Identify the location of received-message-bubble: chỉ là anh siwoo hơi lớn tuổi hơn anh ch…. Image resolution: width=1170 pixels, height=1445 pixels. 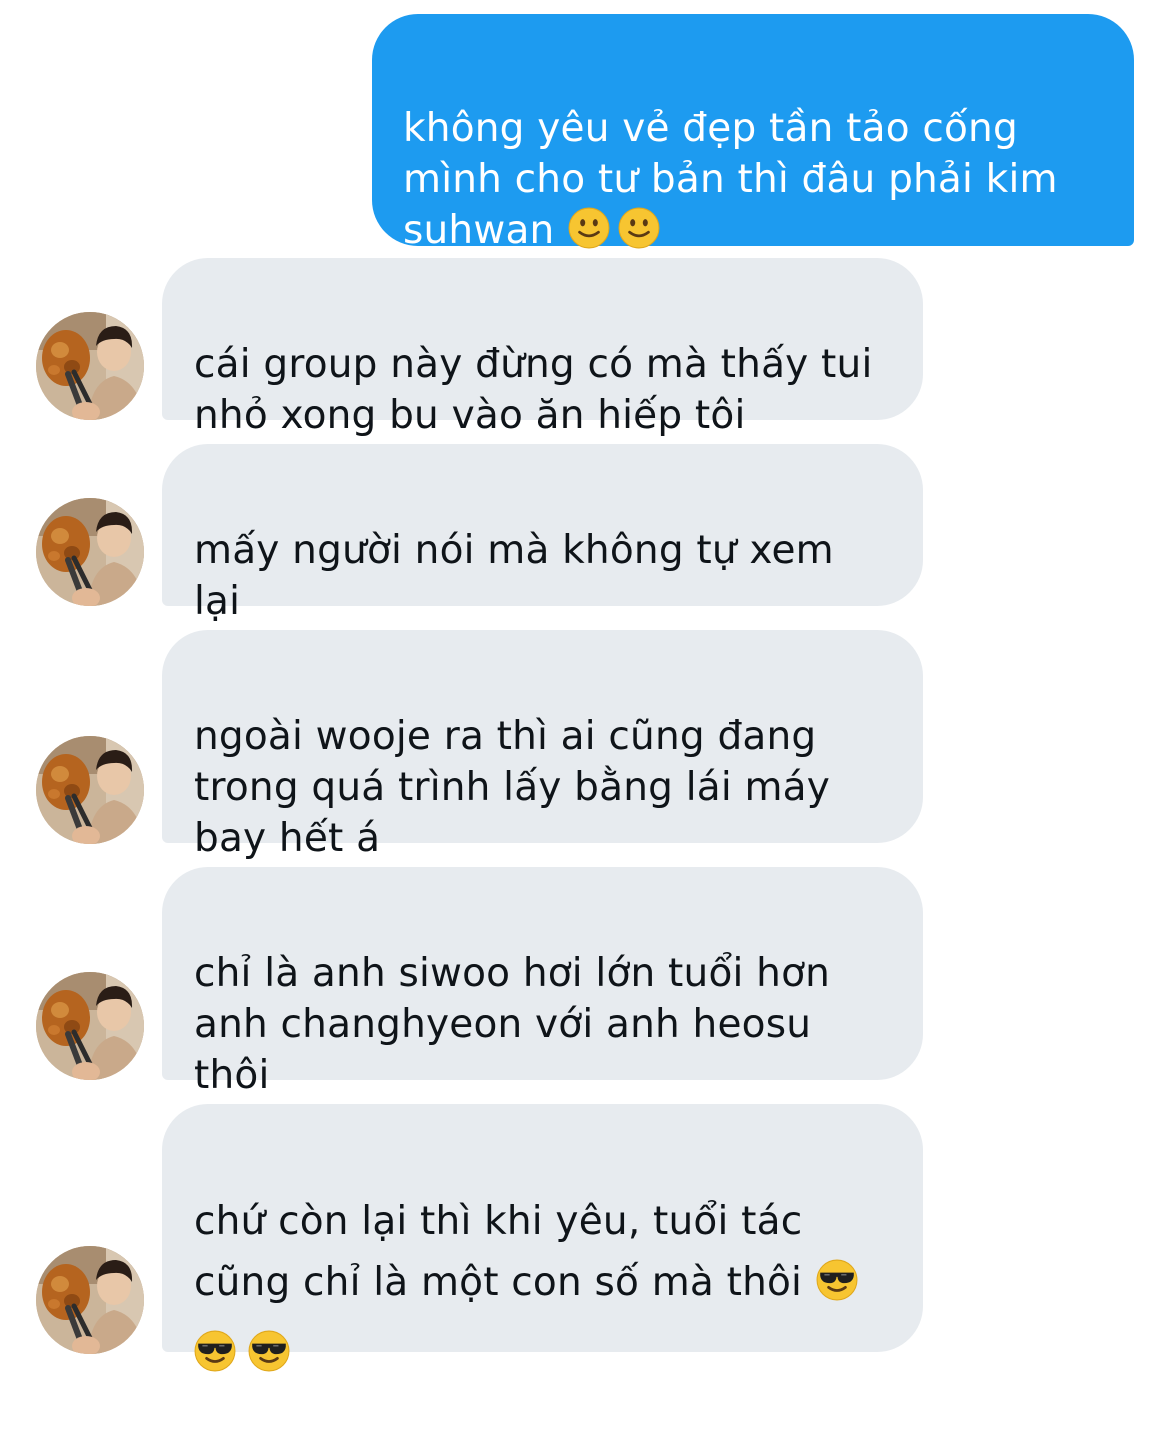
(542, 1008).